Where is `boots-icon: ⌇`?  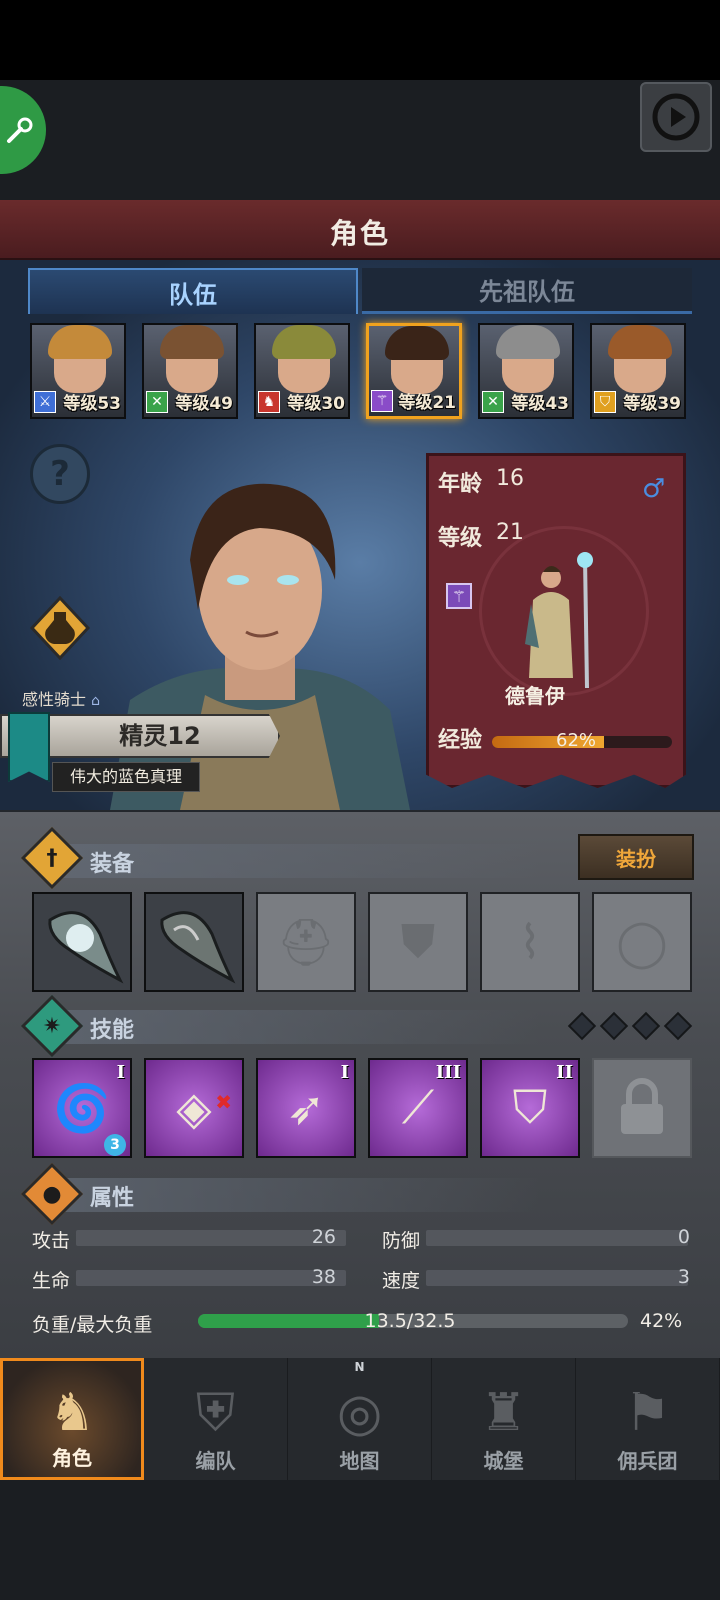
boots-icon: ⌇ is located at coordinates (530, 942).